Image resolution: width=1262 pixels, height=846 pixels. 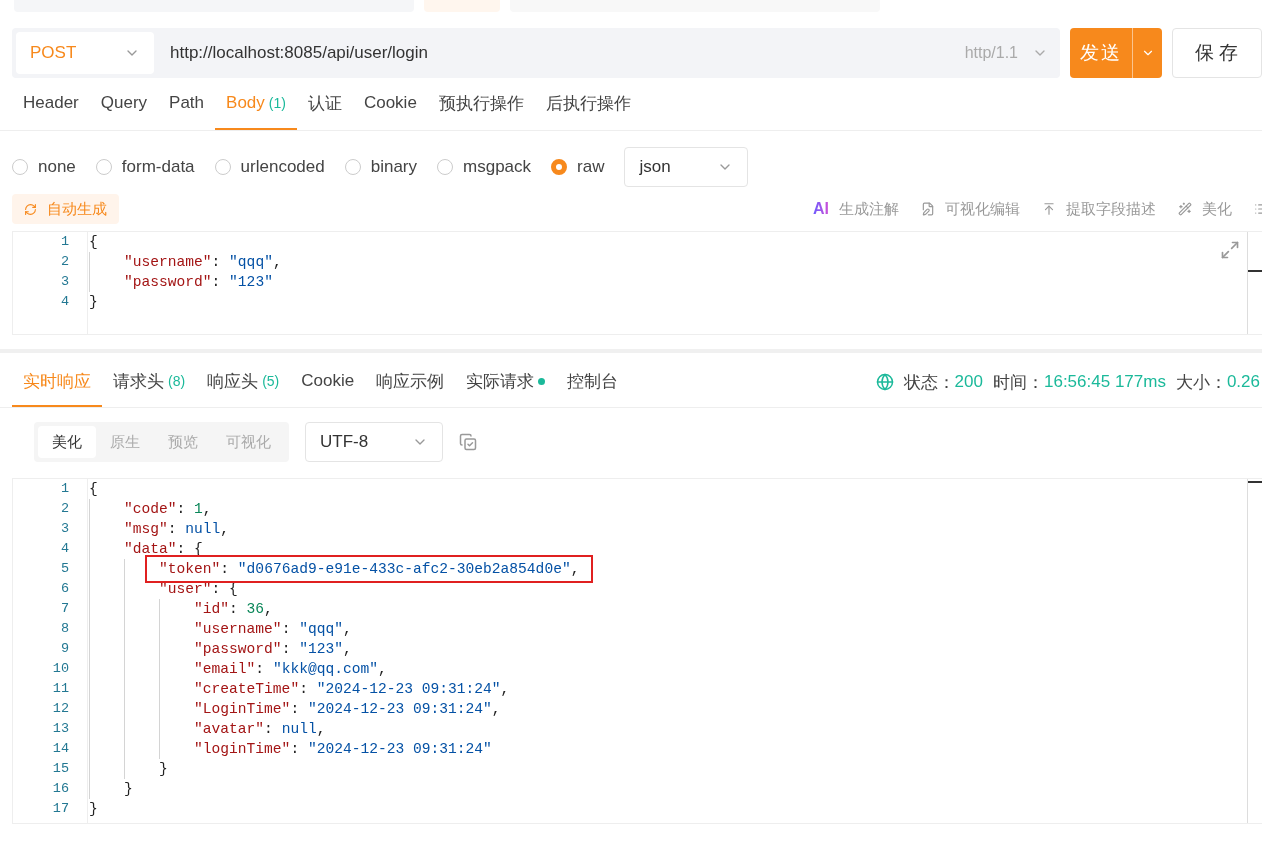 I want to click on line-number: 11, so click(x=60, y=689).